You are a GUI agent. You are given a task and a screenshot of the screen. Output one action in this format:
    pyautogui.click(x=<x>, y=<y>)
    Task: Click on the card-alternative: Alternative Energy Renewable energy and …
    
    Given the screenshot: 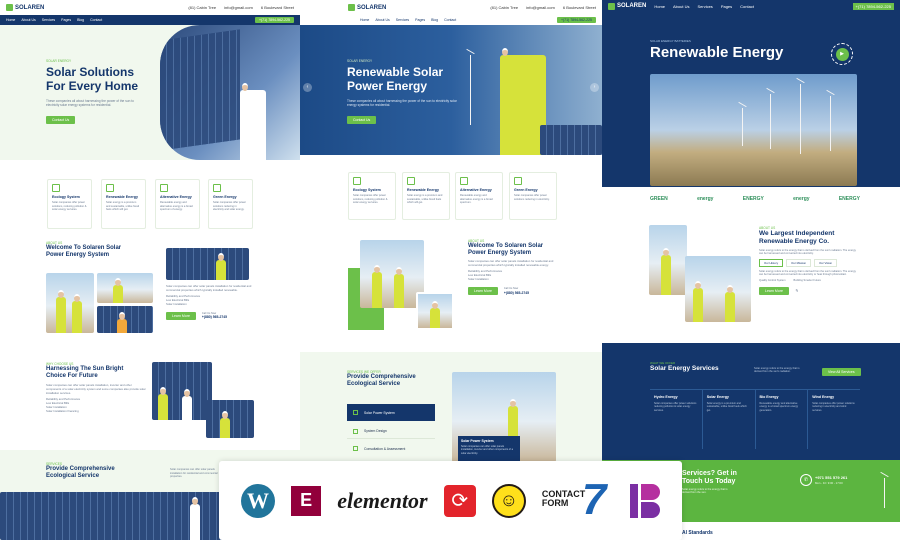 What is the action you would take?
    pyautogui.click(x=177, y=204)
    